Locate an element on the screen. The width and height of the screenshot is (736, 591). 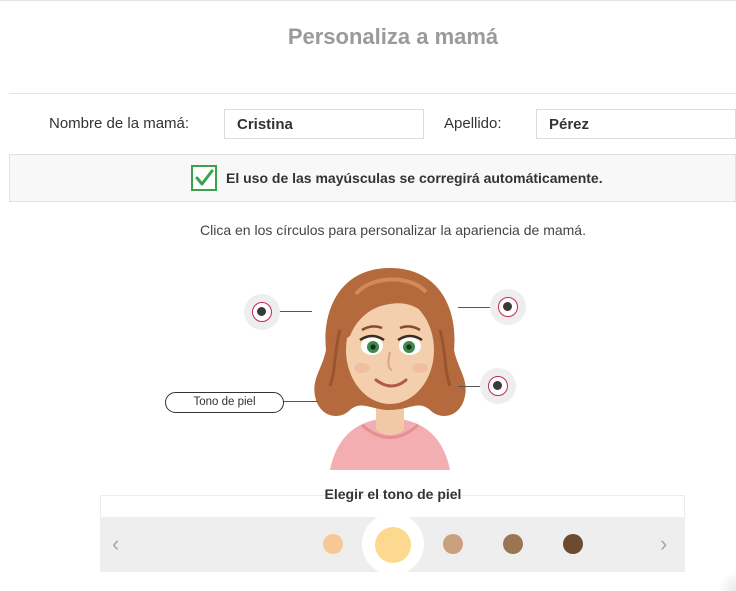
clothes-hotspot is located at coordinates (498, 386).